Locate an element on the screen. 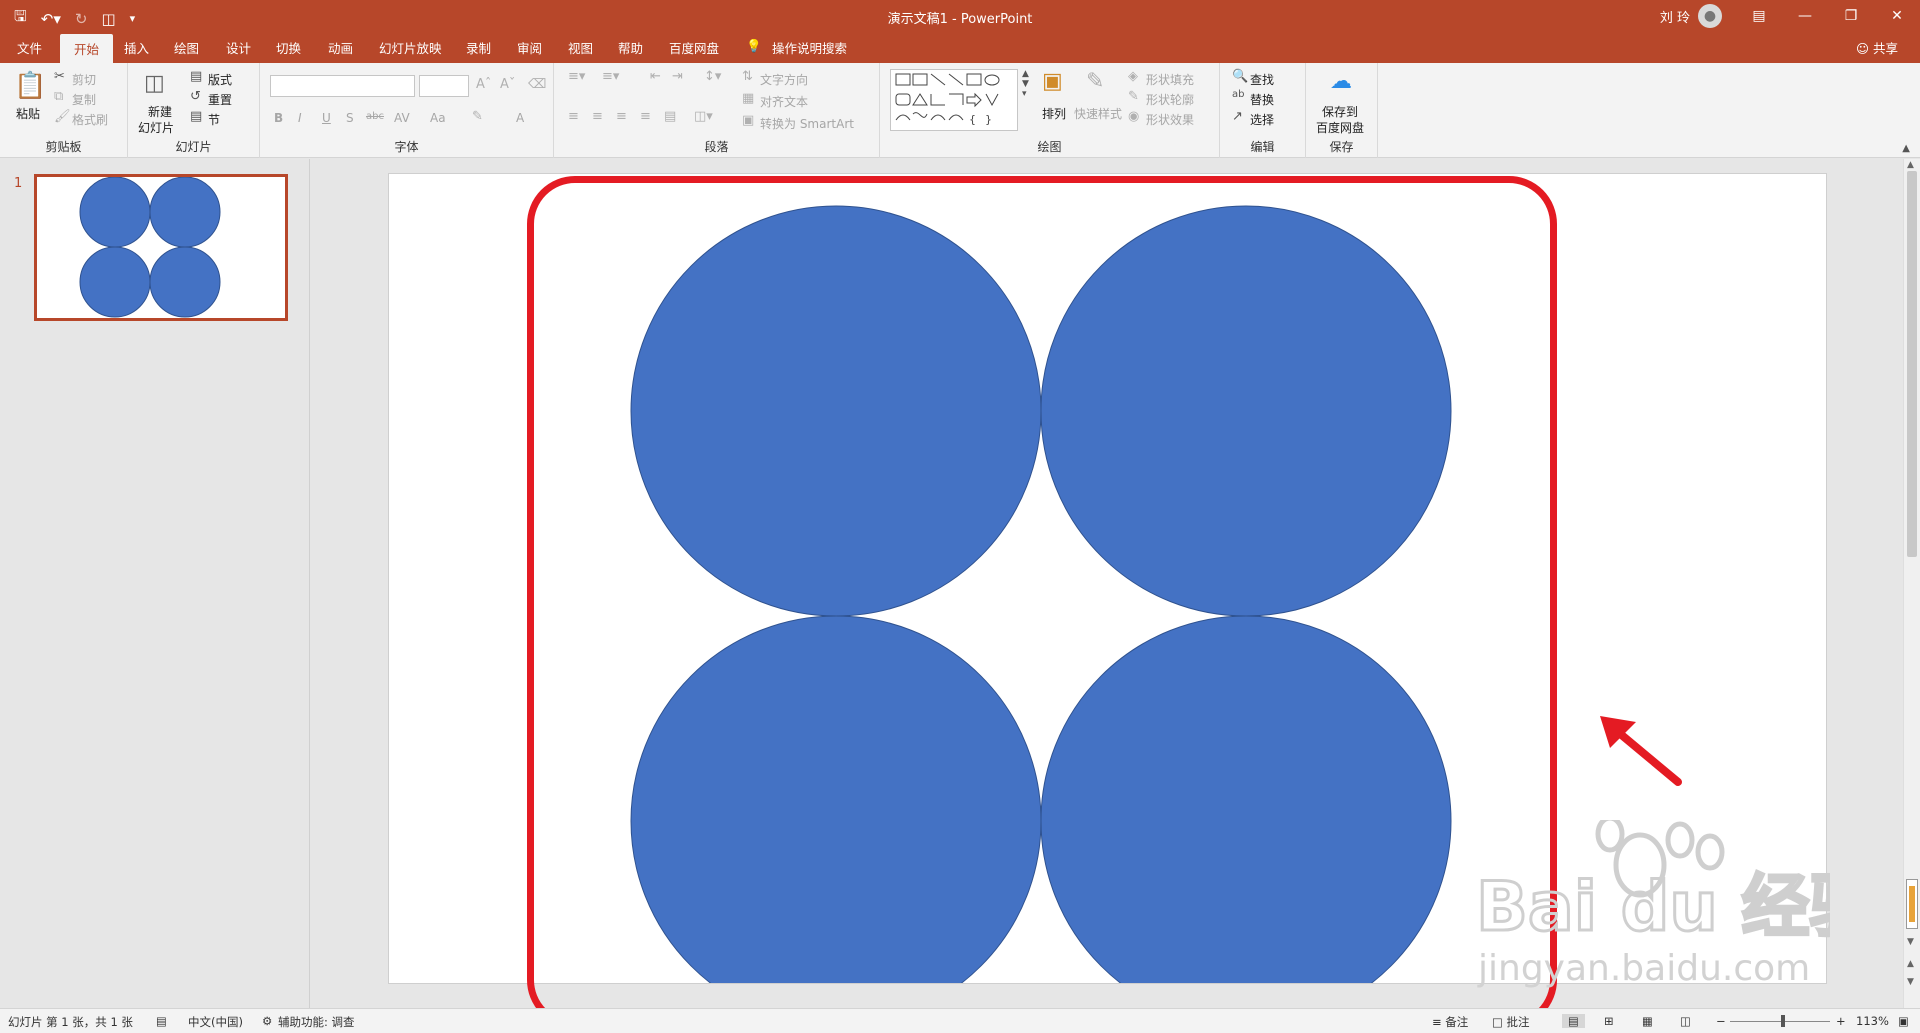  section-icon: ▤ is located at coordinates (196, 116).